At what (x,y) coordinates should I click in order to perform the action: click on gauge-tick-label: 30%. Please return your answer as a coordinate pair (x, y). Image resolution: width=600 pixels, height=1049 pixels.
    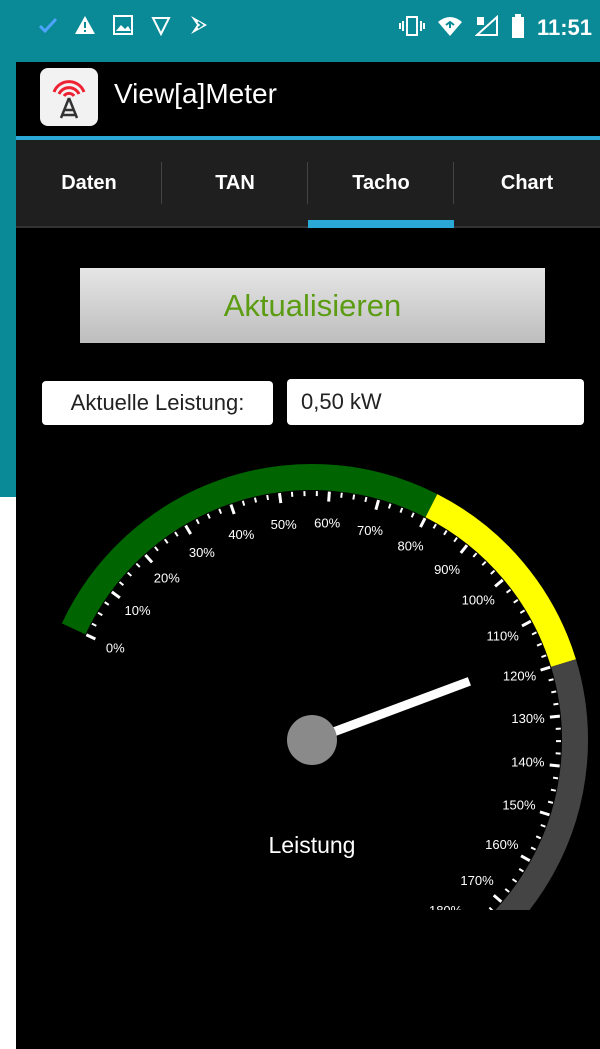
    Looking at the image, I should click on (202, 552).